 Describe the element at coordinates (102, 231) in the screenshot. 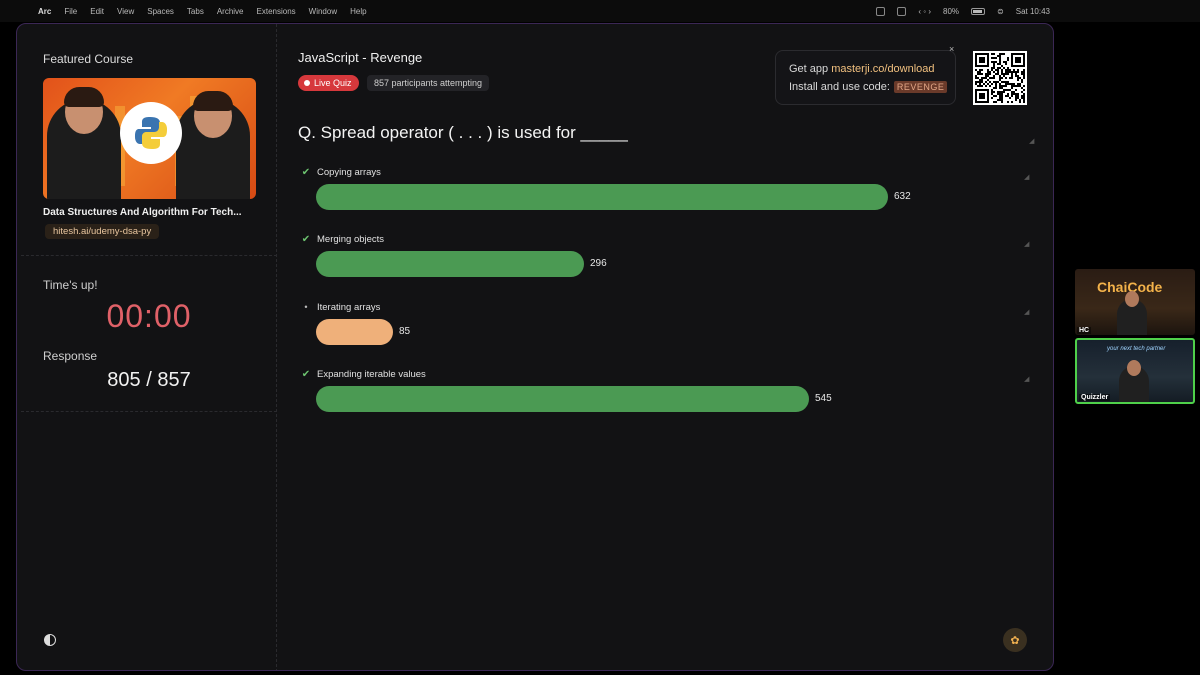

I see `course-link: hitesh.ai/udemy-dsa-py` at that location.